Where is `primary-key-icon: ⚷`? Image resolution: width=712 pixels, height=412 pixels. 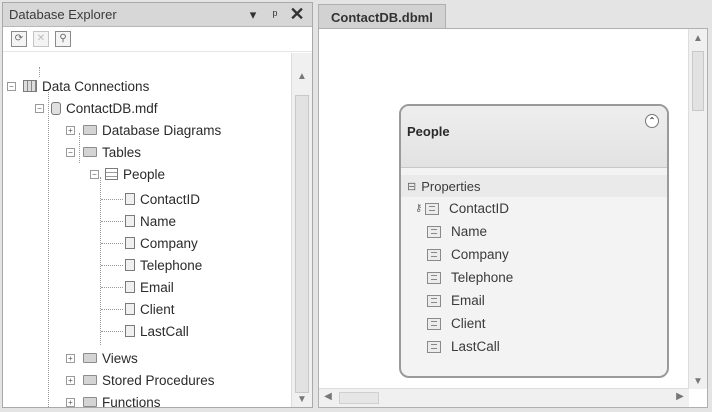
primary-key-icon: ⚷ is located at coordinates (419, 208).